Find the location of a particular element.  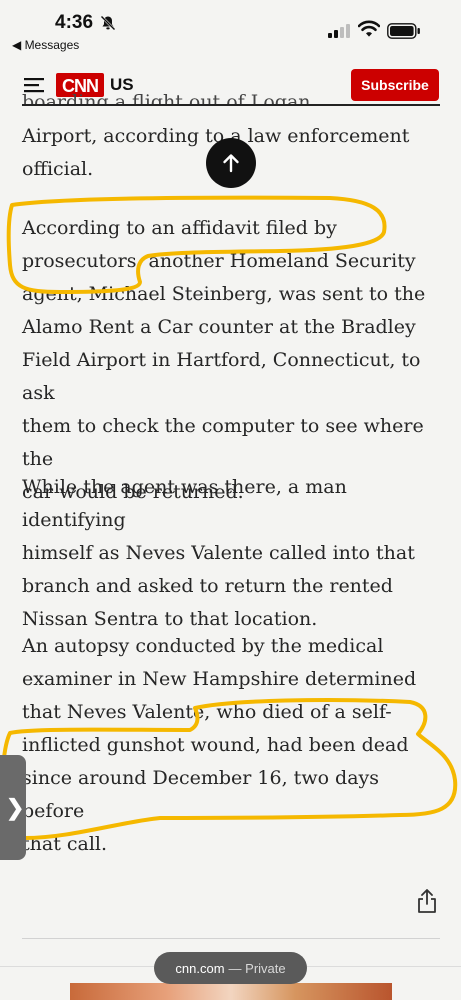

wifi-icon is located at coordinates (369, 28).